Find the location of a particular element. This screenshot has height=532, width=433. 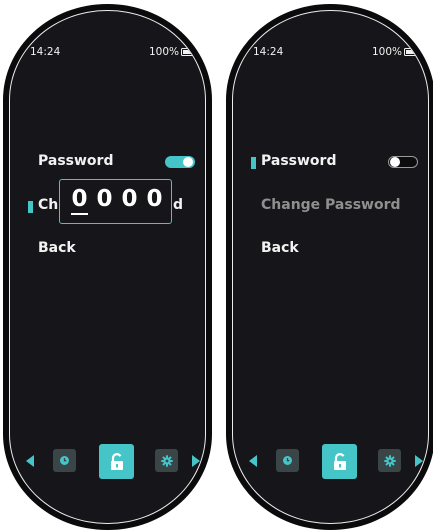

menu-item-change-password-partial-left: Ch is located at coordinates (48, 205).